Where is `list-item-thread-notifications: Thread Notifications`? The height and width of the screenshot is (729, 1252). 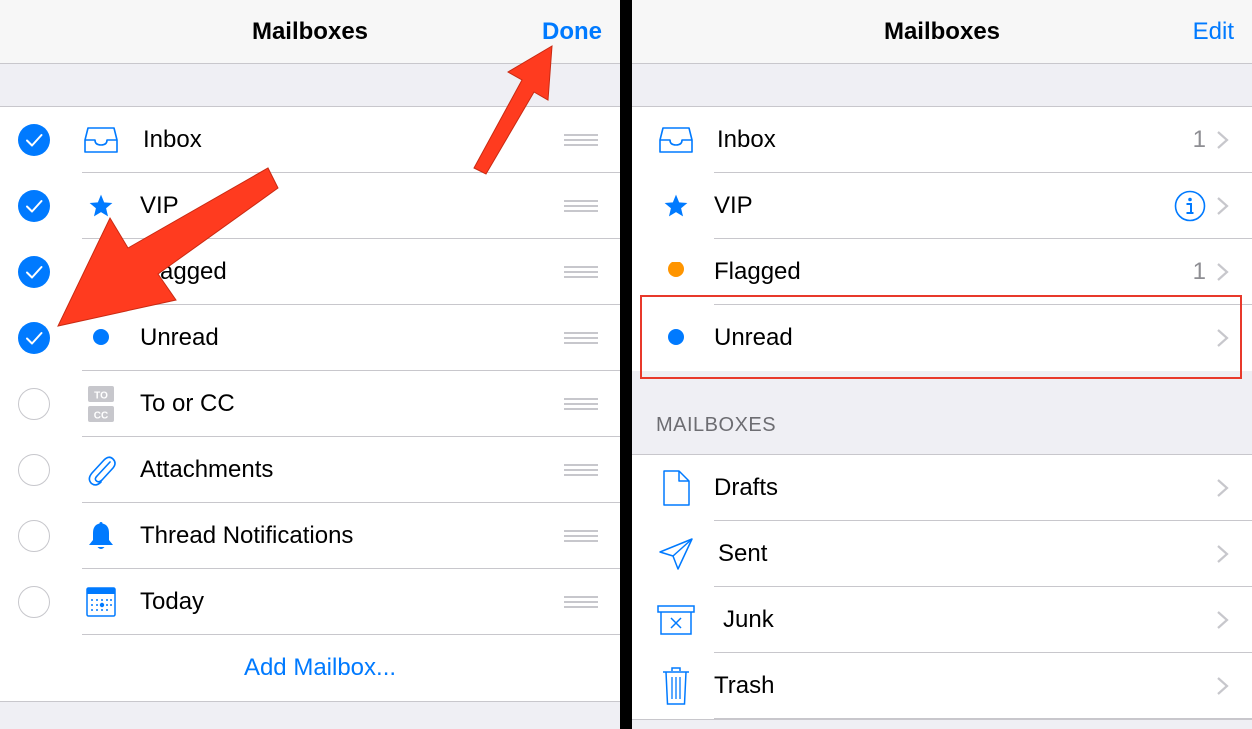
list-item-thread-notifications: Thread Notifications is located at coordinates (310, 536).